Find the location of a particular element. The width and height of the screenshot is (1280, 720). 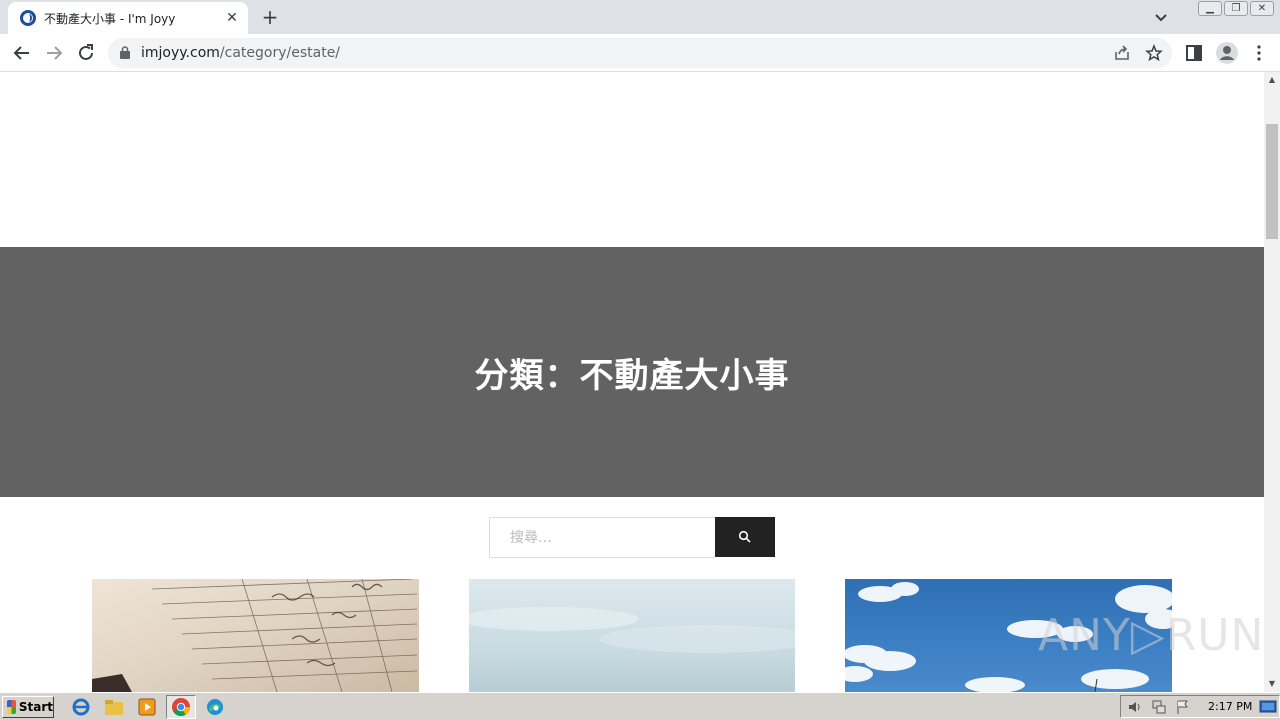

new-tab-button: + is located at coordinates (270, 17).